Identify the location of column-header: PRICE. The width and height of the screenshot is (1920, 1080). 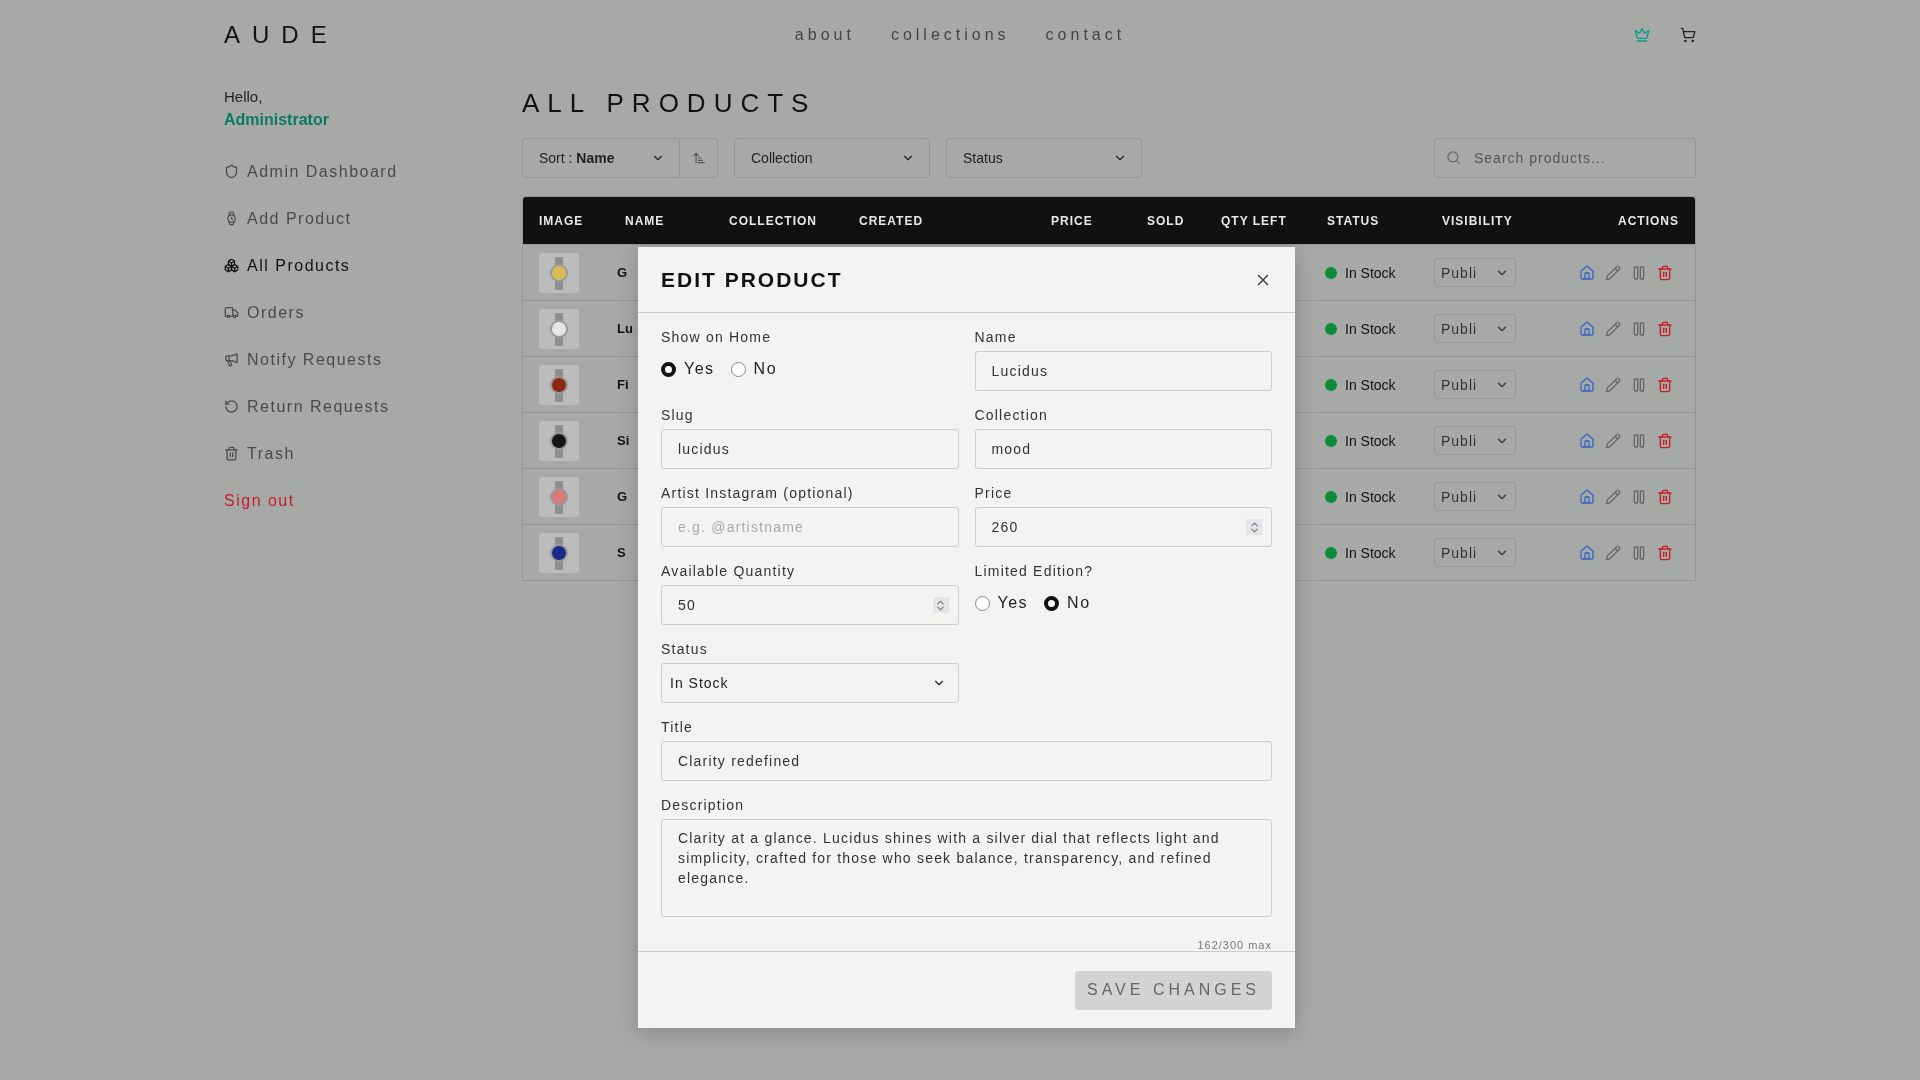
(1072, 220).